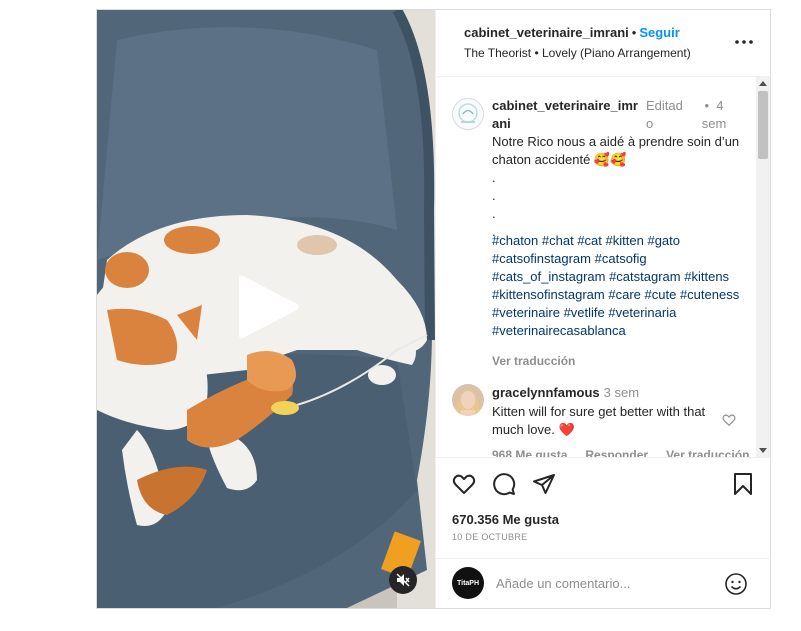 The width and height of the screenshot is (801, 631). Describe the element at coordinates (706, 276) in the screenshot. I see `hashtag-link: #kittens` at that location.